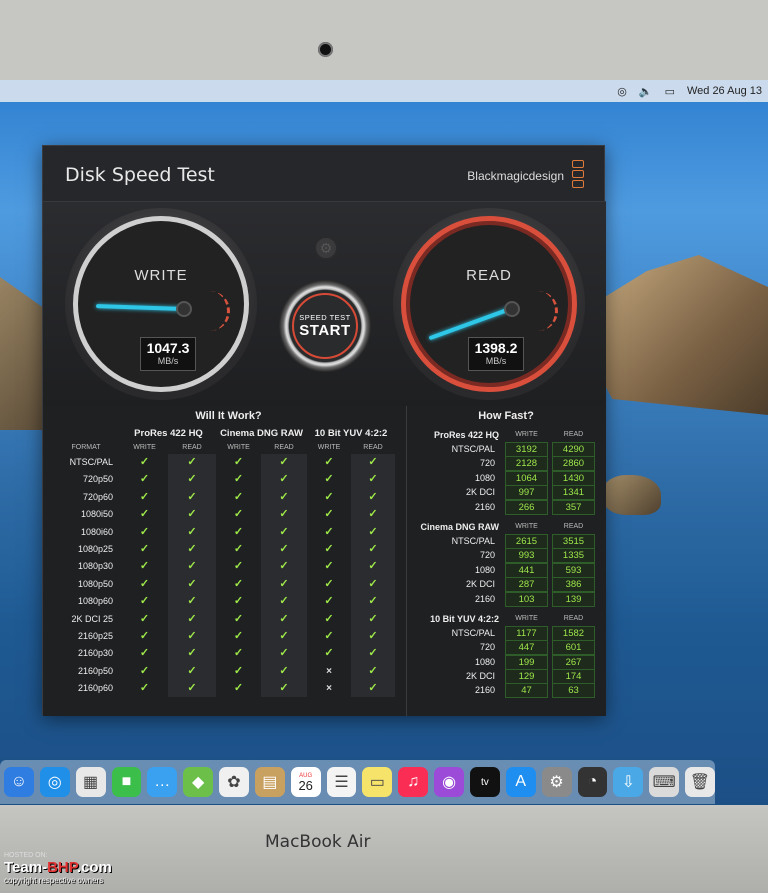 This screenshot has width=768, height=893. I want to click on write-fps: 103, so click(526, 599).